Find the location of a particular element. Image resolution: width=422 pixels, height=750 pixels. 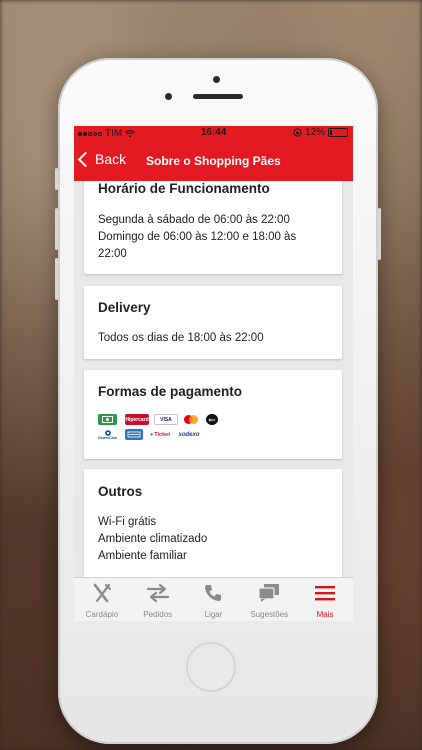

mute-switch is located at coordinates (56, 179).